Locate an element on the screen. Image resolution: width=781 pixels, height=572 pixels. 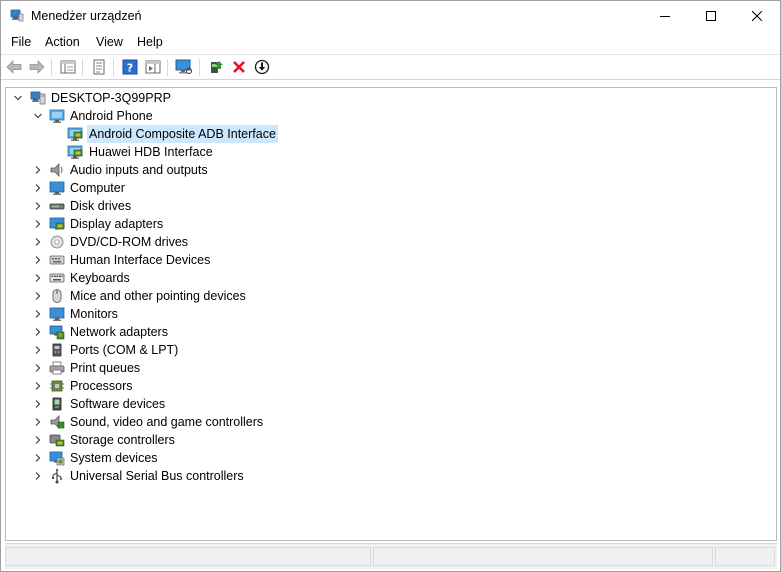
tree-category: Monitors is located at coordinates (391, 314).